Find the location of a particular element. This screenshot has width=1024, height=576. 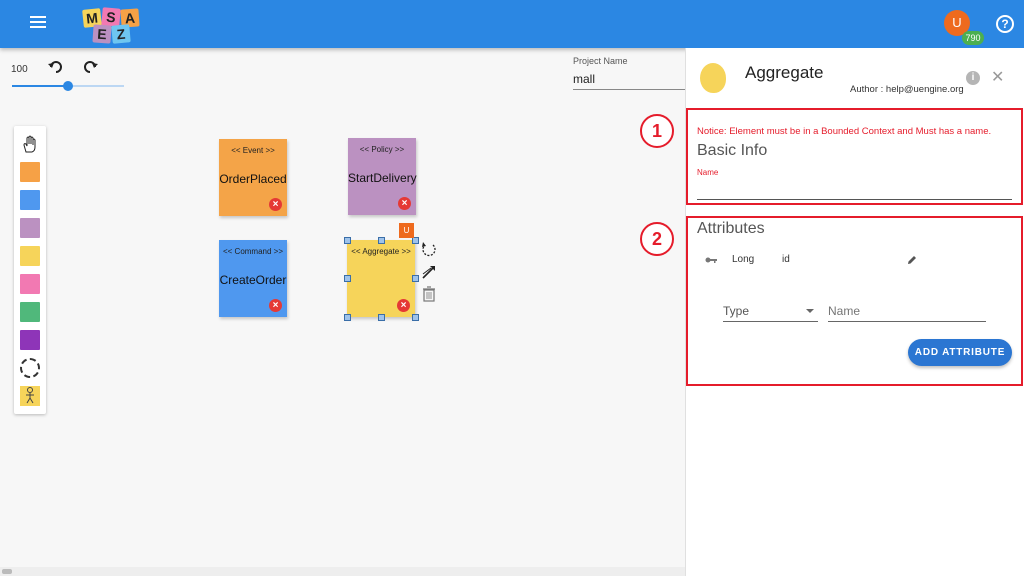

sticky-stereotype: << Command >> is located at coordinates (253, 251).